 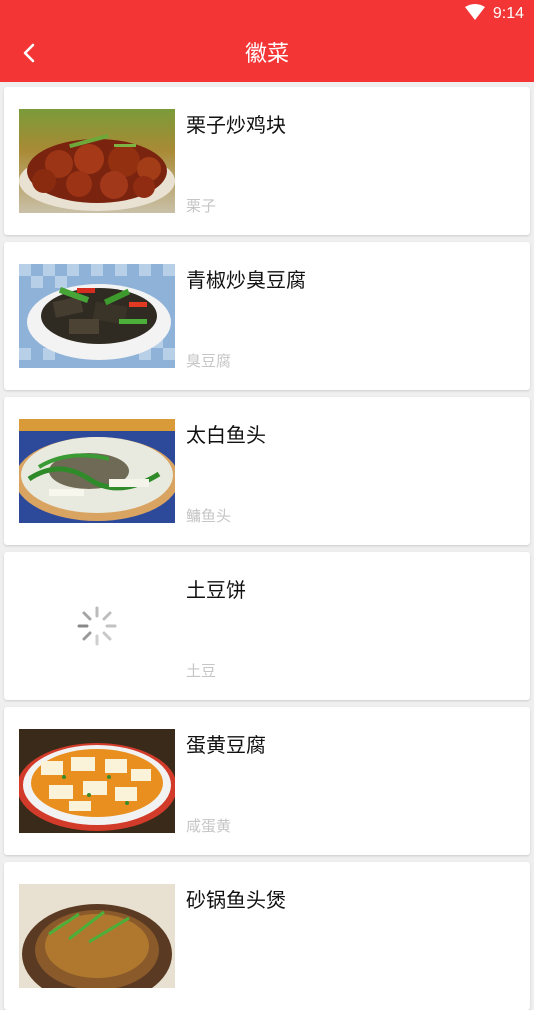 What do you see at coordinates (508, 13) in the screenshot?
I see `status-time: 9:14` at bounding box center [508, 13].